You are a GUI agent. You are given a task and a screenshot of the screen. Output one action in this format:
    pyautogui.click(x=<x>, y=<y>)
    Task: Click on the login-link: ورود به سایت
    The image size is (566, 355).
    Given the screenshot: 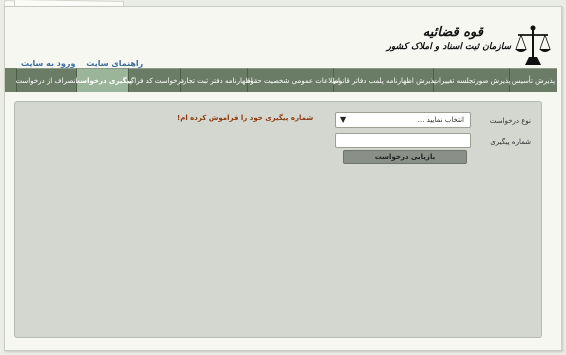 What is the action you would take?
    pyautogui.click(x=48, y=63)
    